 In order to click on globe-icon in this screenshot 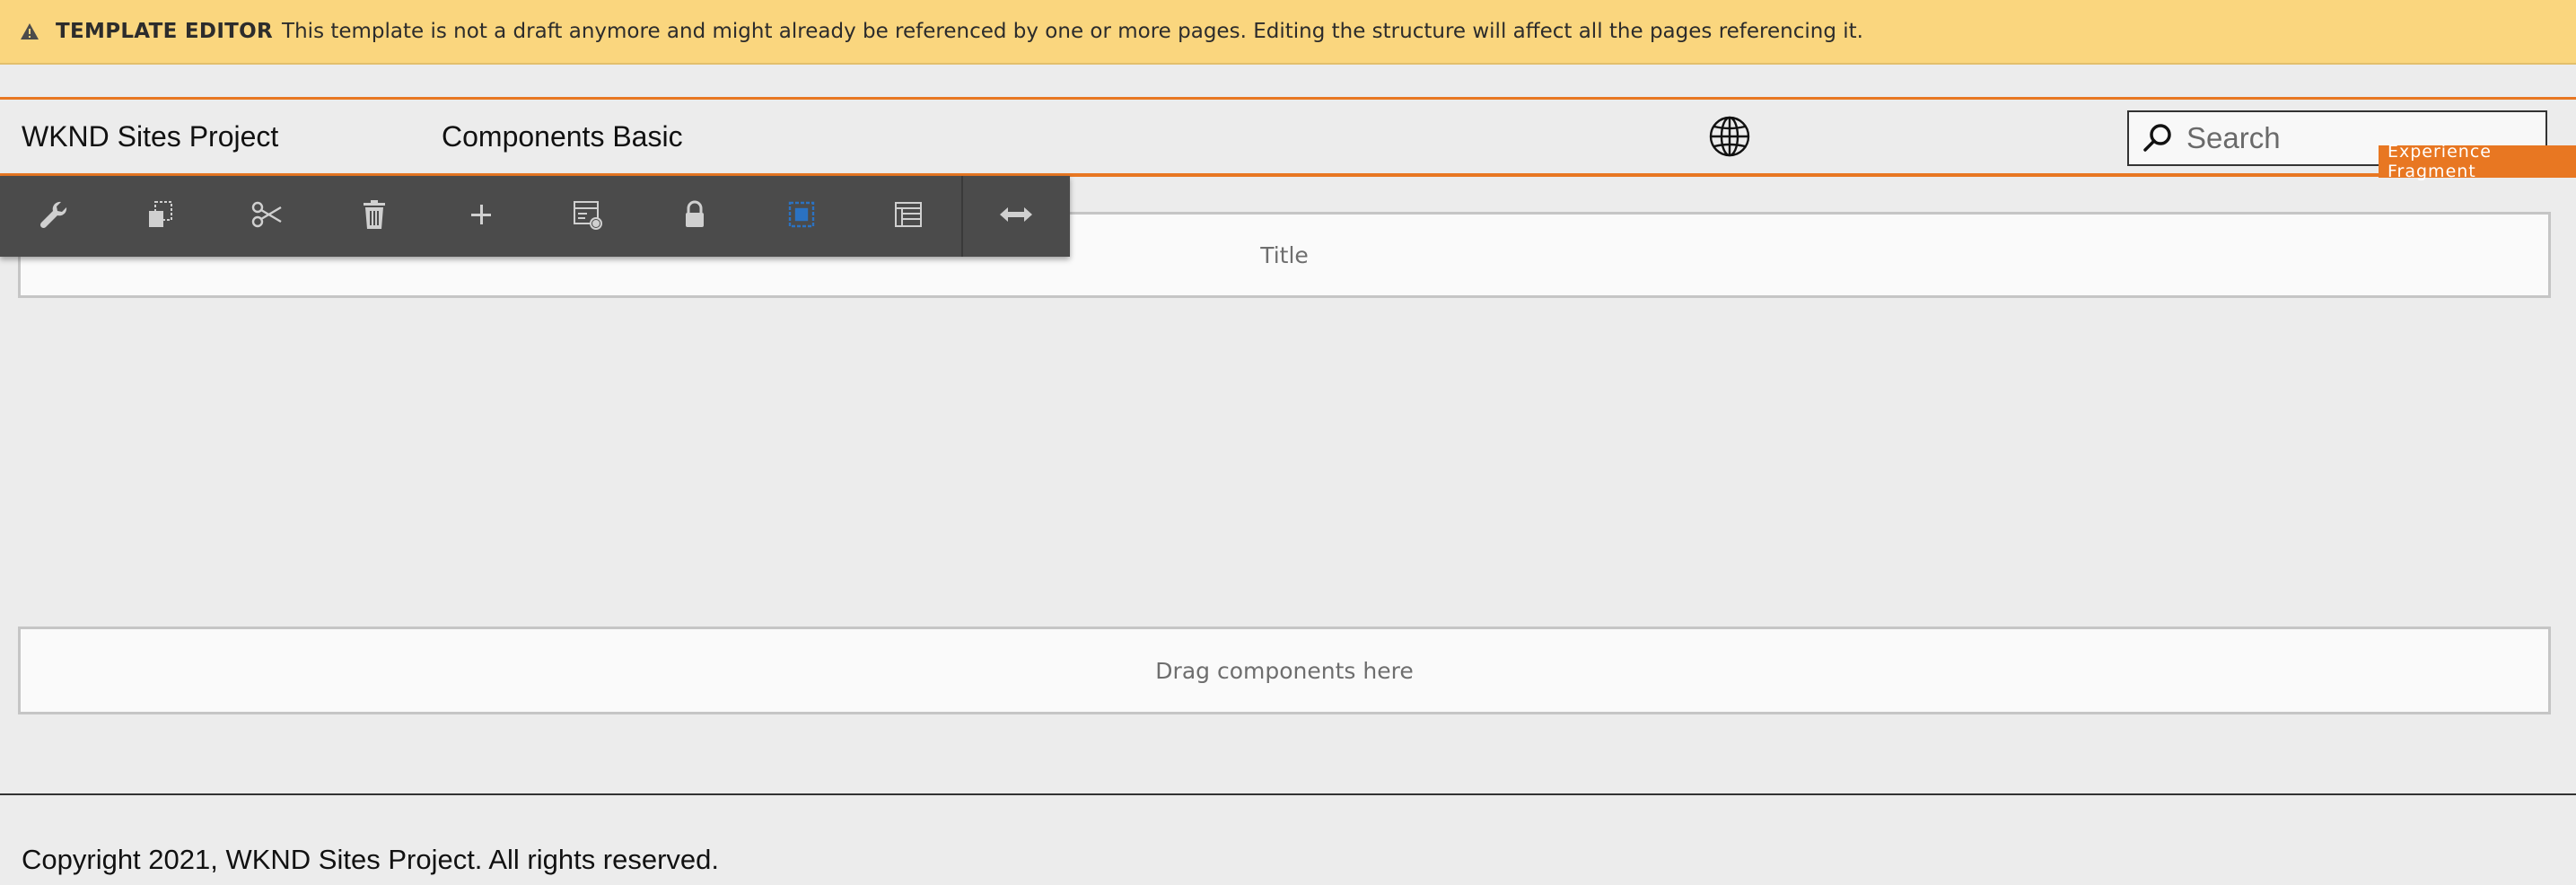, I will do `click(1729, 136)`.